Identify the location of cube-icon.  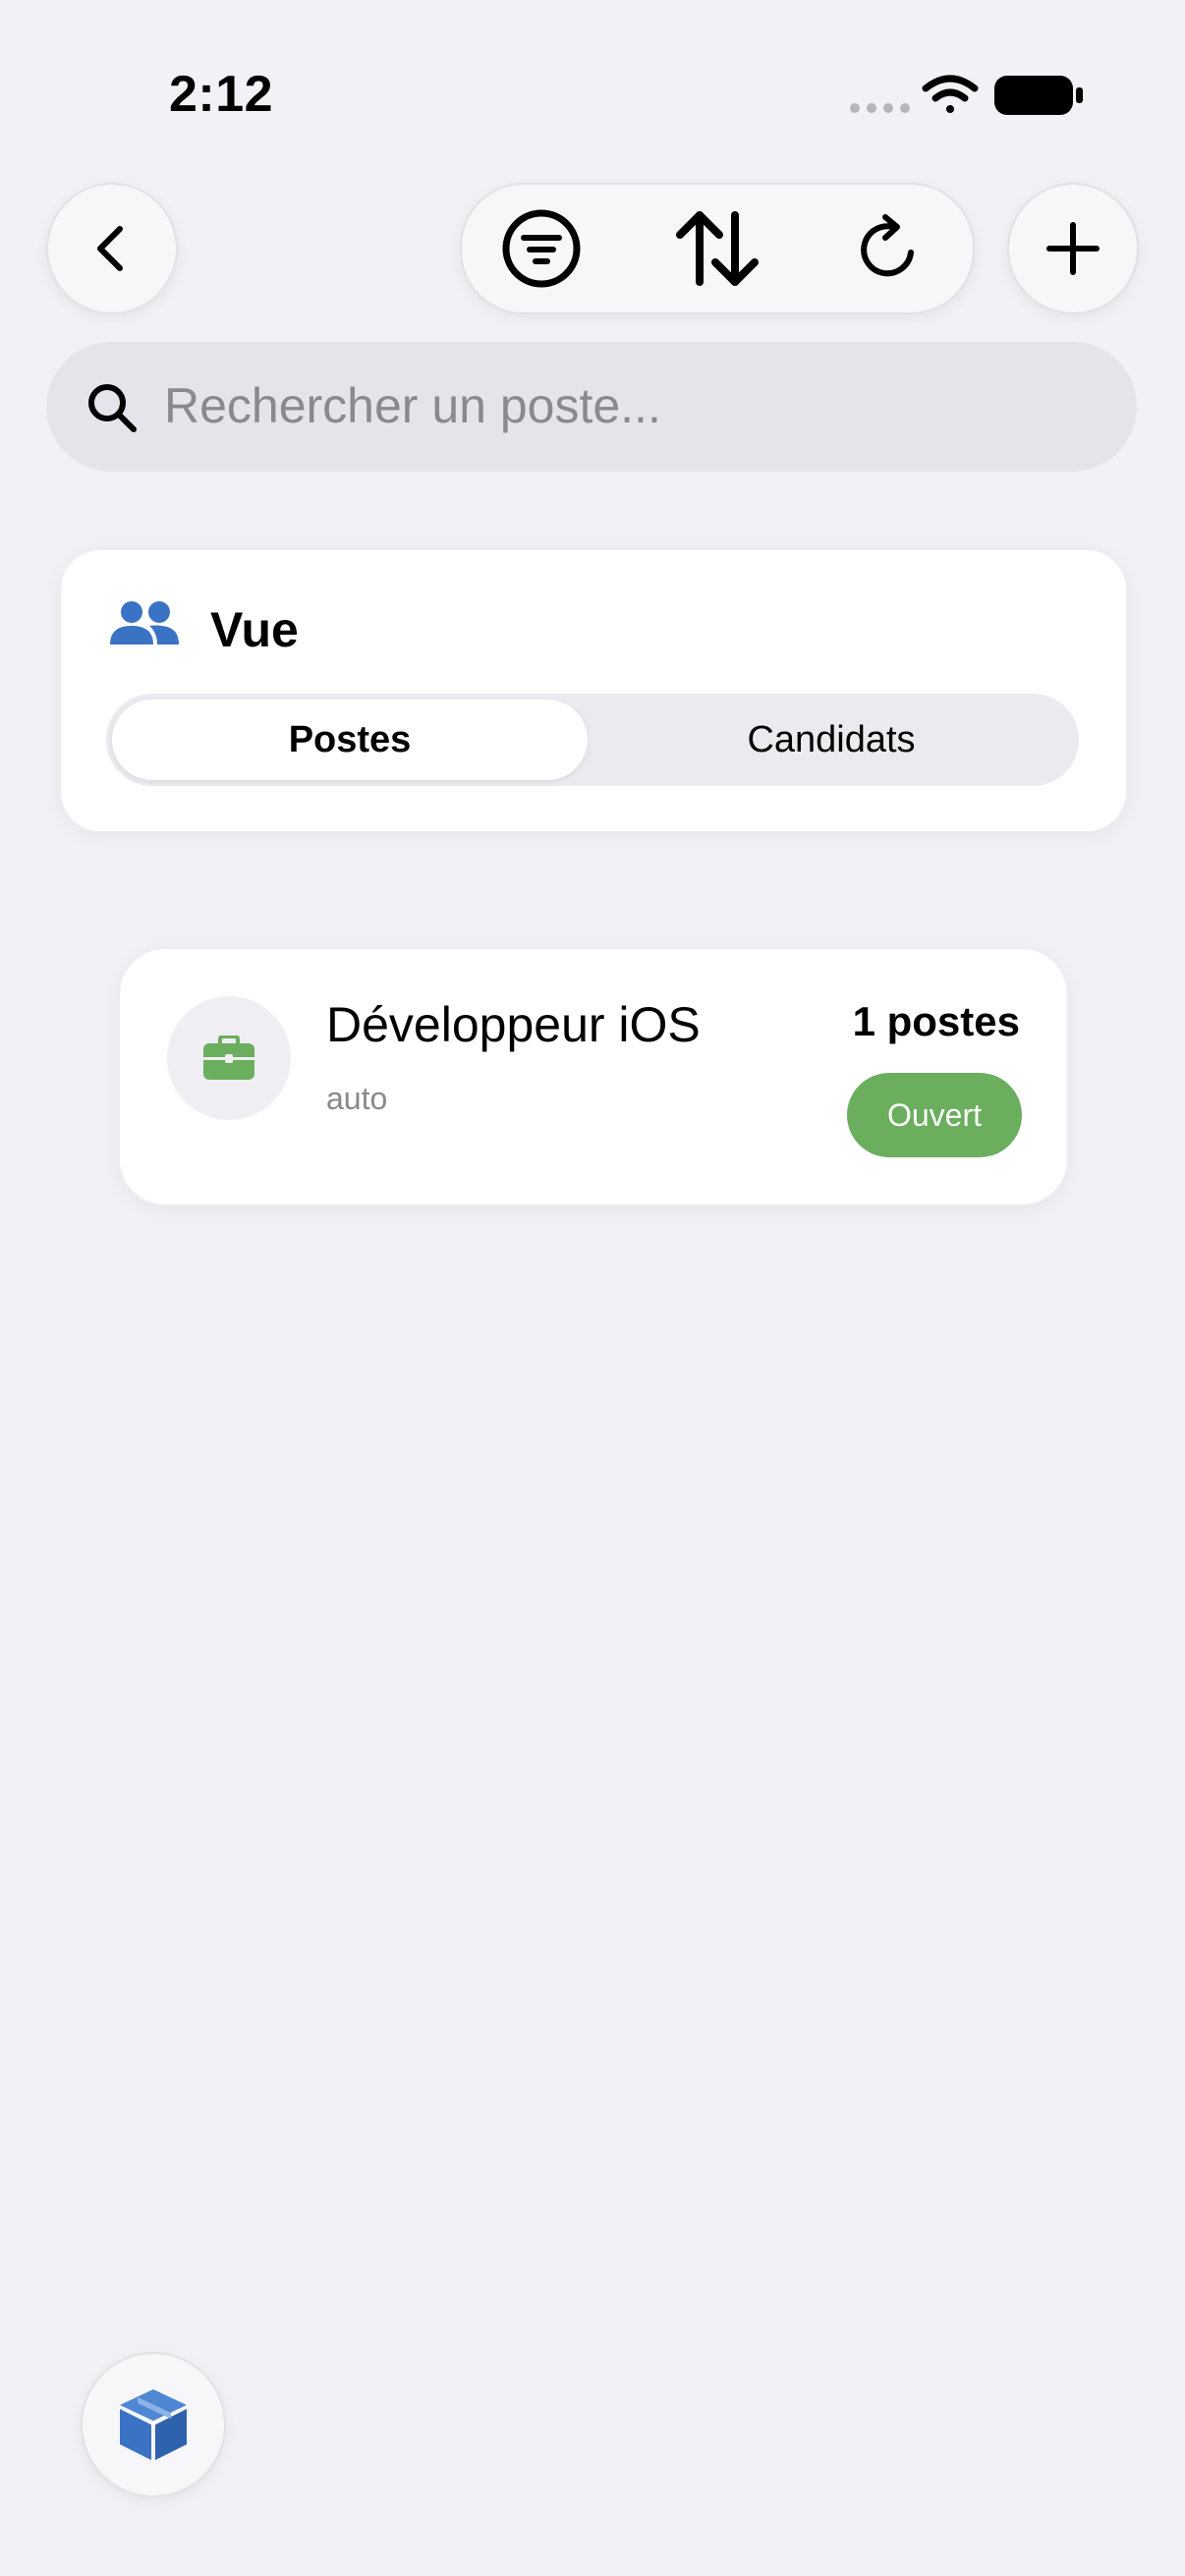
(153, 2424).